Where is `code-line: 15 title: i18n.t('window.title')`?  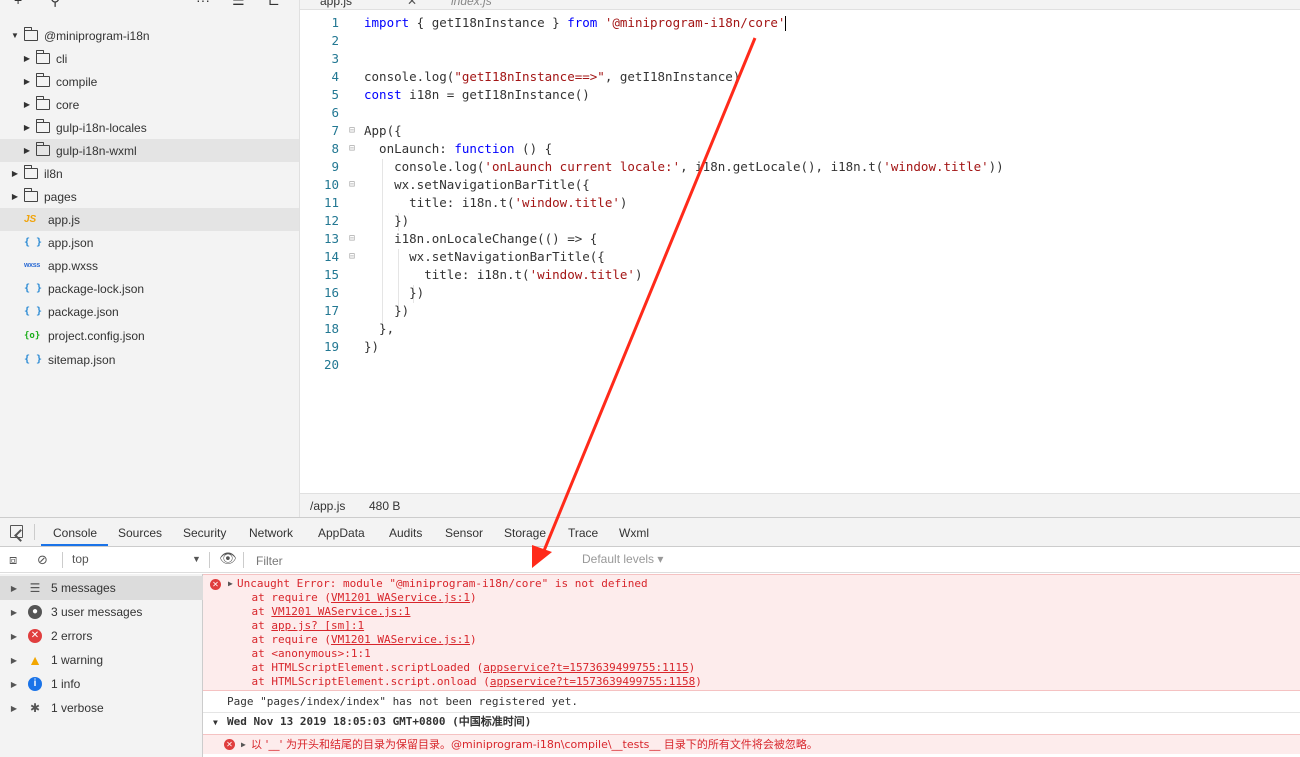 code-line: 15 title: i18n.t('window.title') is located at coordinates (483, 274).